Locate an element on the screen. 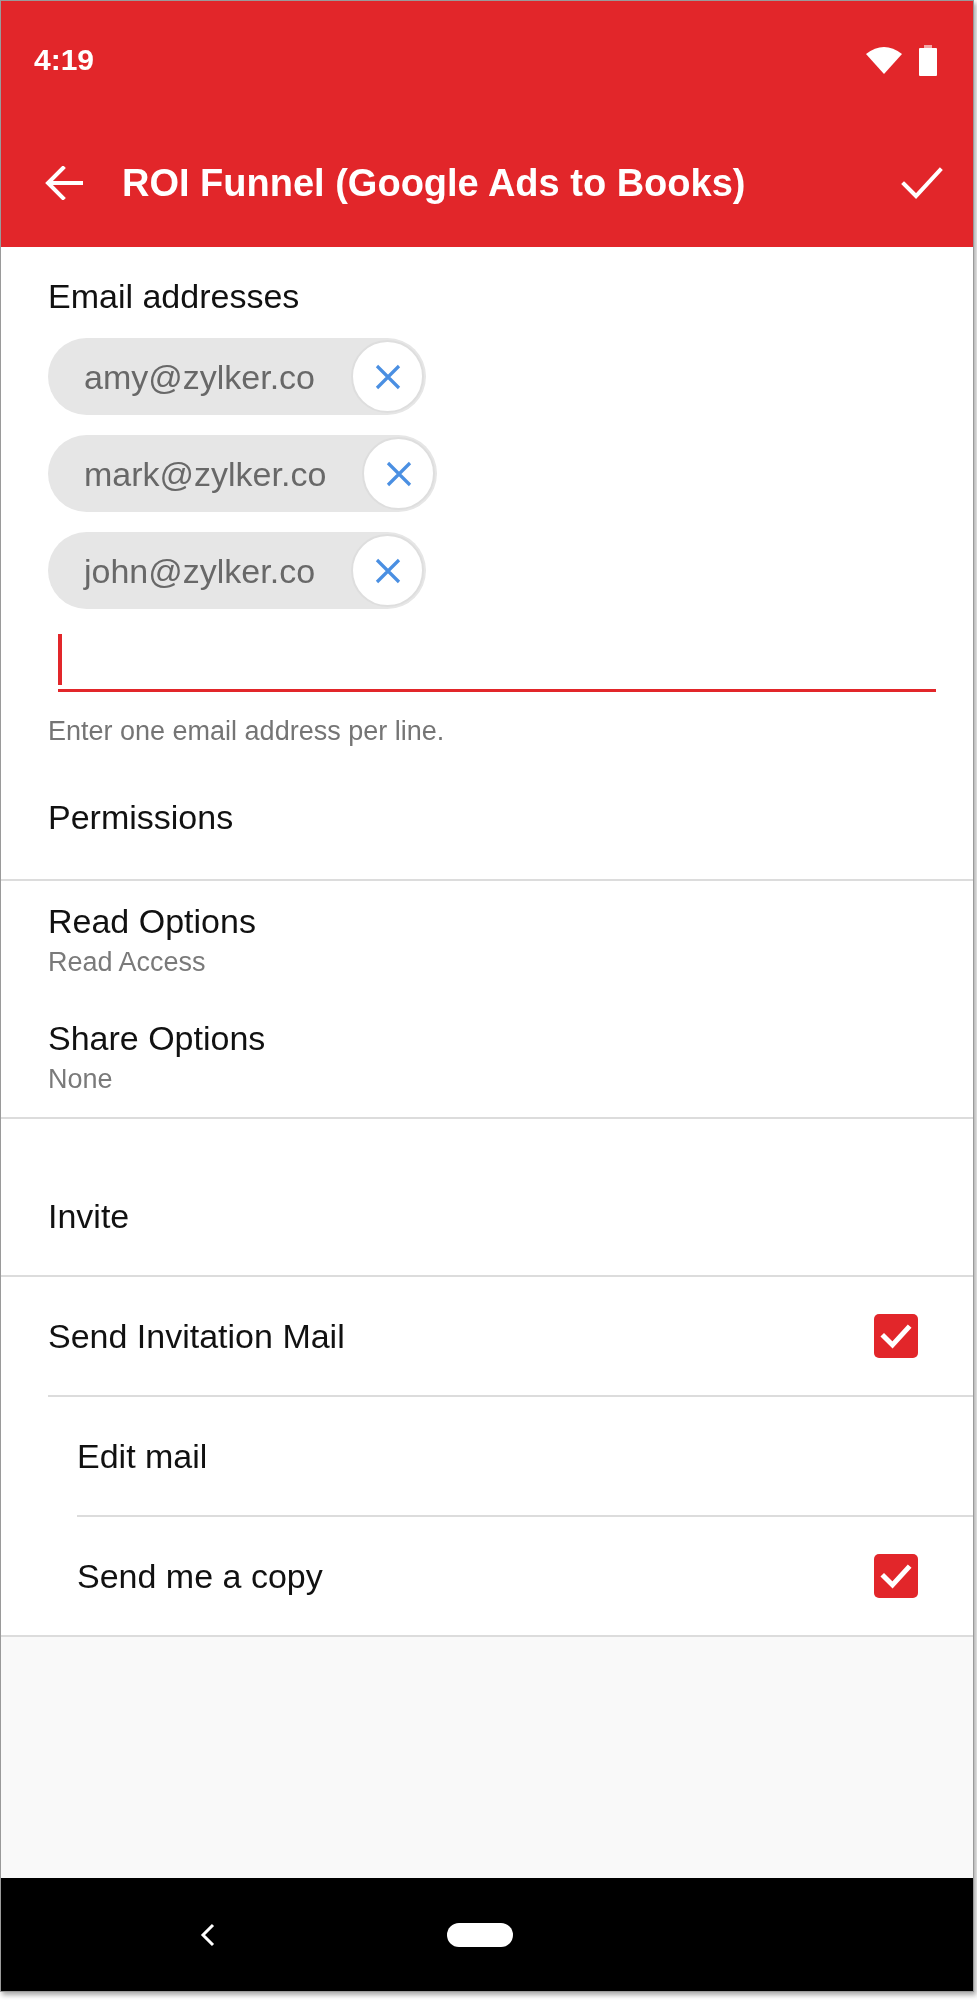 The width and height of the screenshot is (977, 2000). section-heading: Invite is located at coordinates (89, 1216).